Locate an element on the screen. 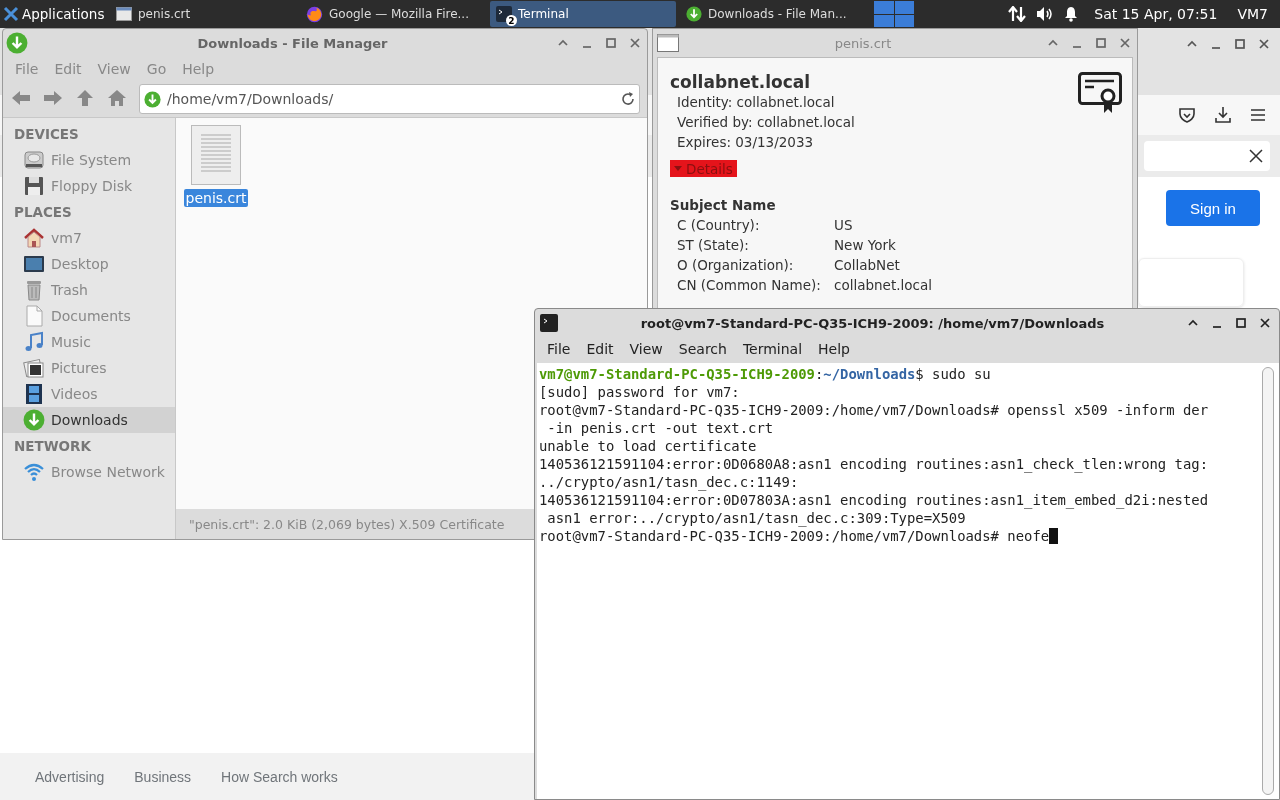 This screenshot has width=1280, height=800. terminal-line: root@vm7-Standard-PC-Q35-ICH9-2009:/home/vm7/Downloads# openssl x509 -inform der is located at coordinates (874, 410).